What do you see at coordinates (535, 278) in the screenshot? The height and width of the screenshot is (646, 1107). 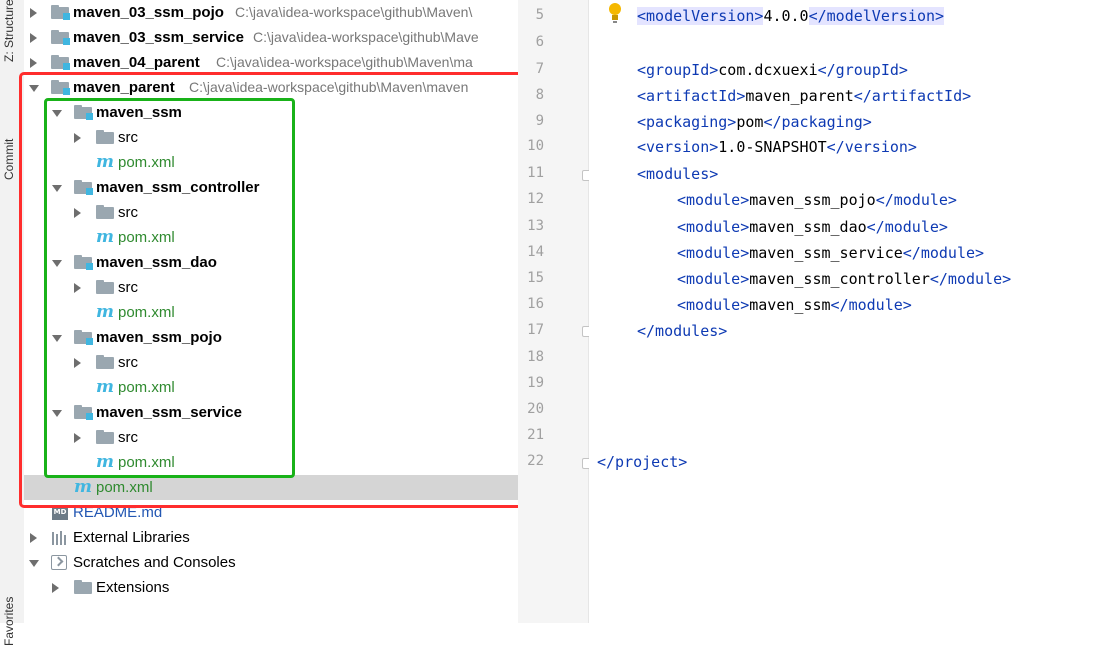 I see `line-number: 15` at bounding box center [535, 278].